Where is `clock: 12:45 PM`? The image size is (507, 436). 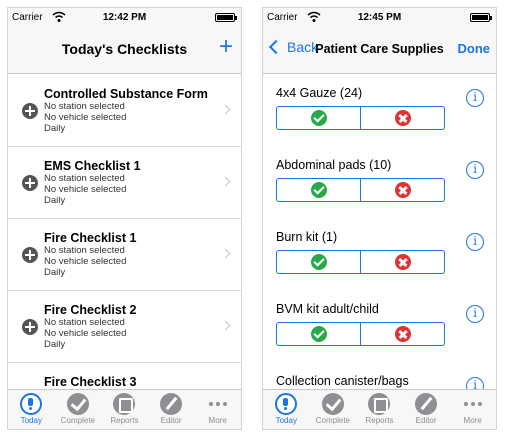
clock: 12:45 PM is located at coordinates (379, 17).